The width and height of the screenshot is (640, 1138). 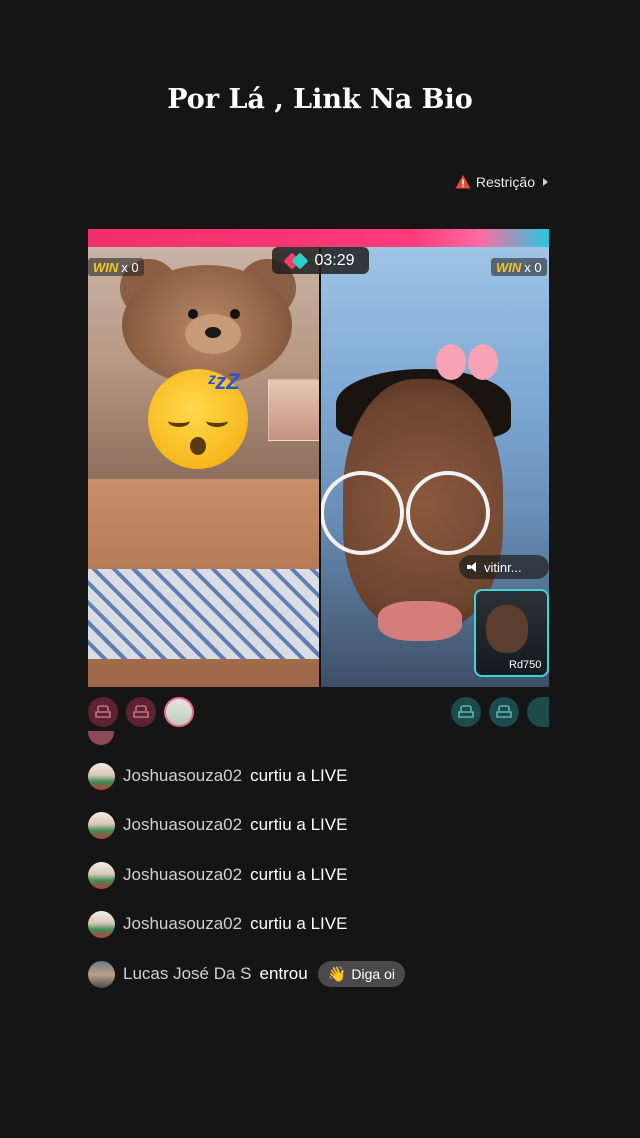 What do you see at coordinates (203, 614) in the screenshot?
I see `left-swimsuit` at bounding box center [203, 614].